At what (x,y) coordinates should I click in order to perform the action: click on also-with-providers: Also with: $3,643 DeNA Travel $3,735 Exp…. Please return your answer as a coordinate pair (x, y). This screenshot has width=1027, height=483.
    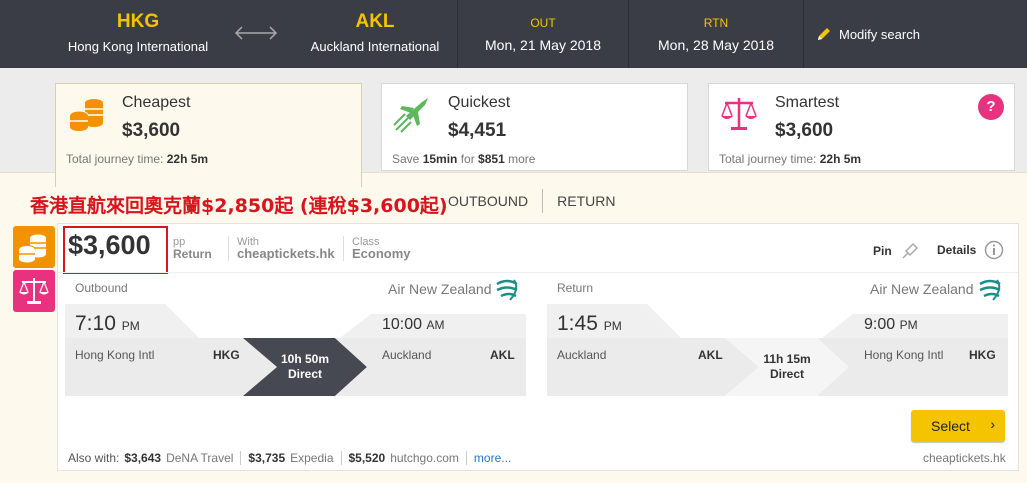
    Looking at the image, I should click on (289, 458).